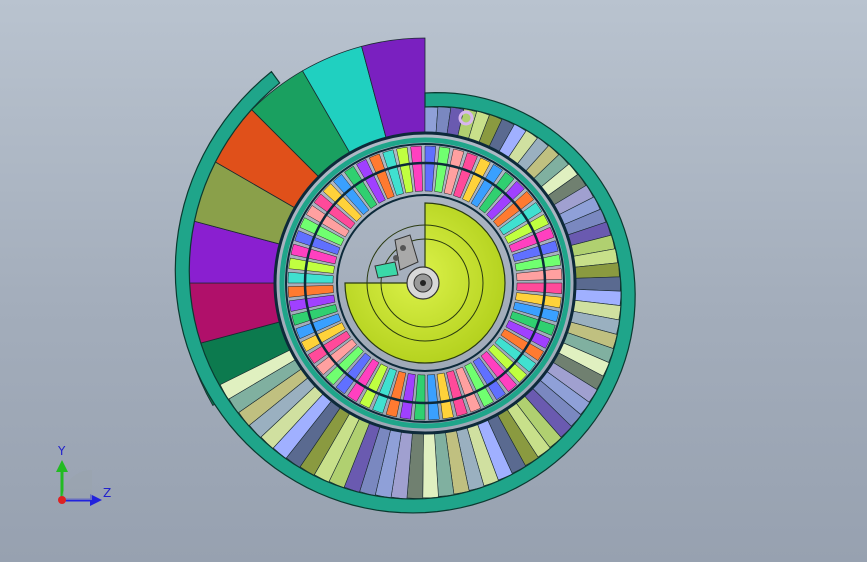 This screenshot has width=867, height=562. What do you see at coordinates (62, 500) in the screenshot?
I see `x-axis-dot` at bounding box center [62, 500].